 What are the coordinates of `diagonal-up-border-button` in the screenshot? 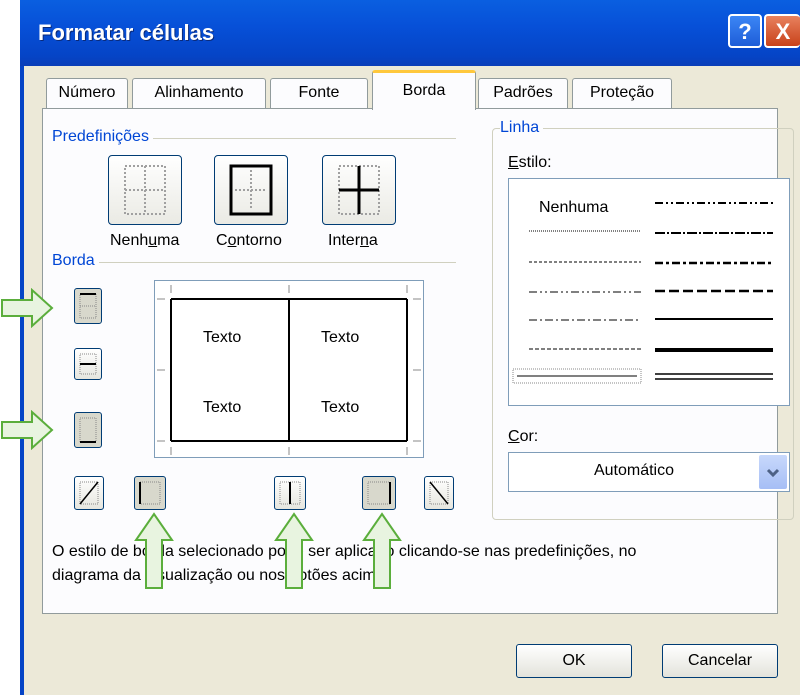 It's located at (89, 493).